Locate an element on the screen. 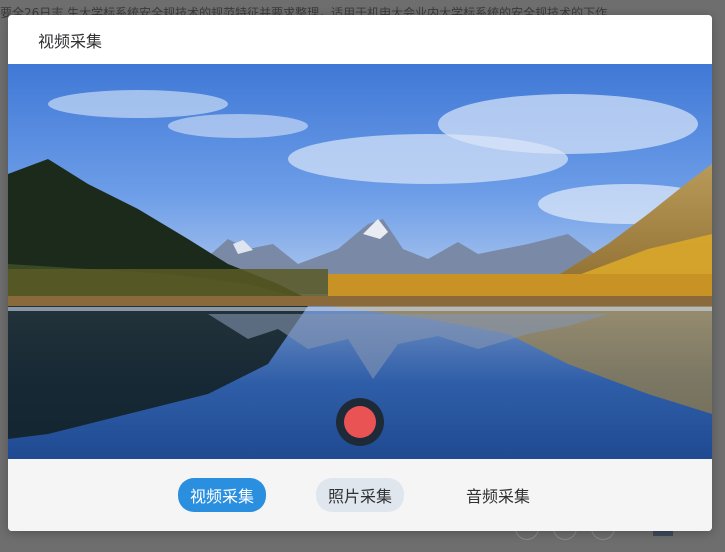 The width and height of the screenshot is (725, 552). tab-video-capture: 视频采集 is located at coordinates (221, 495).